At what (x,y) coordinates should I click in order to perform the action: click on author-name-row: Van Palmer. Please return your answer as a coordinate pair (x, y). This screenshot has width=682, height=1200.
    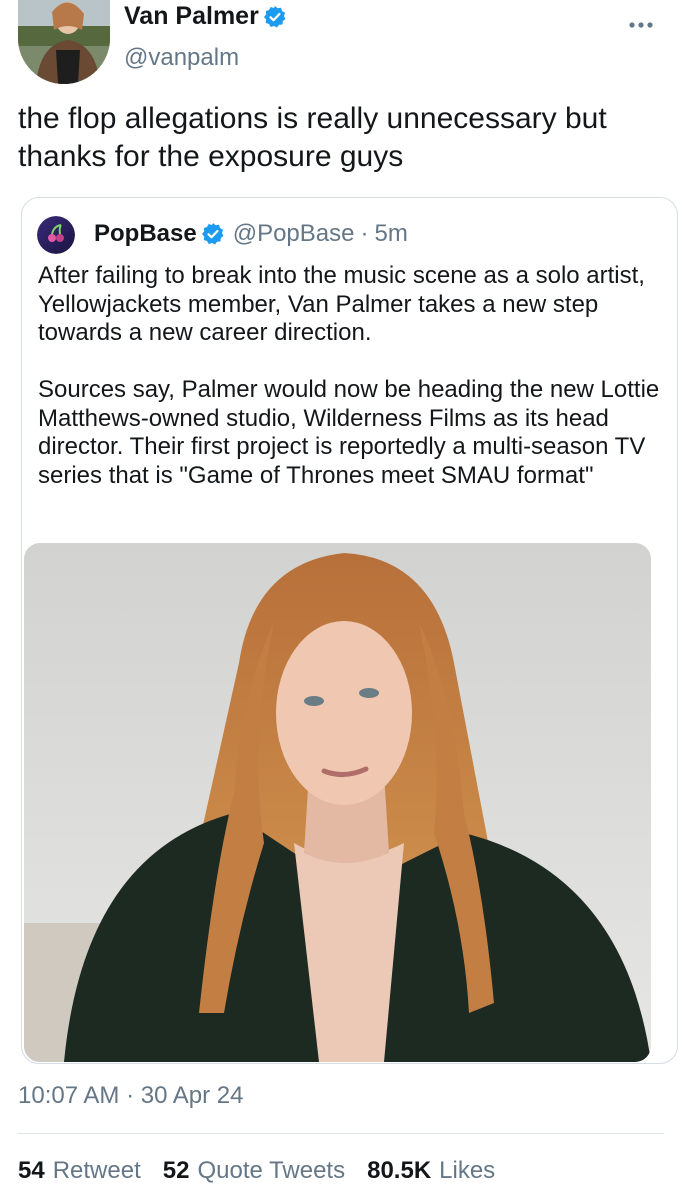
    Looking at the image, I should click on (205, 16).